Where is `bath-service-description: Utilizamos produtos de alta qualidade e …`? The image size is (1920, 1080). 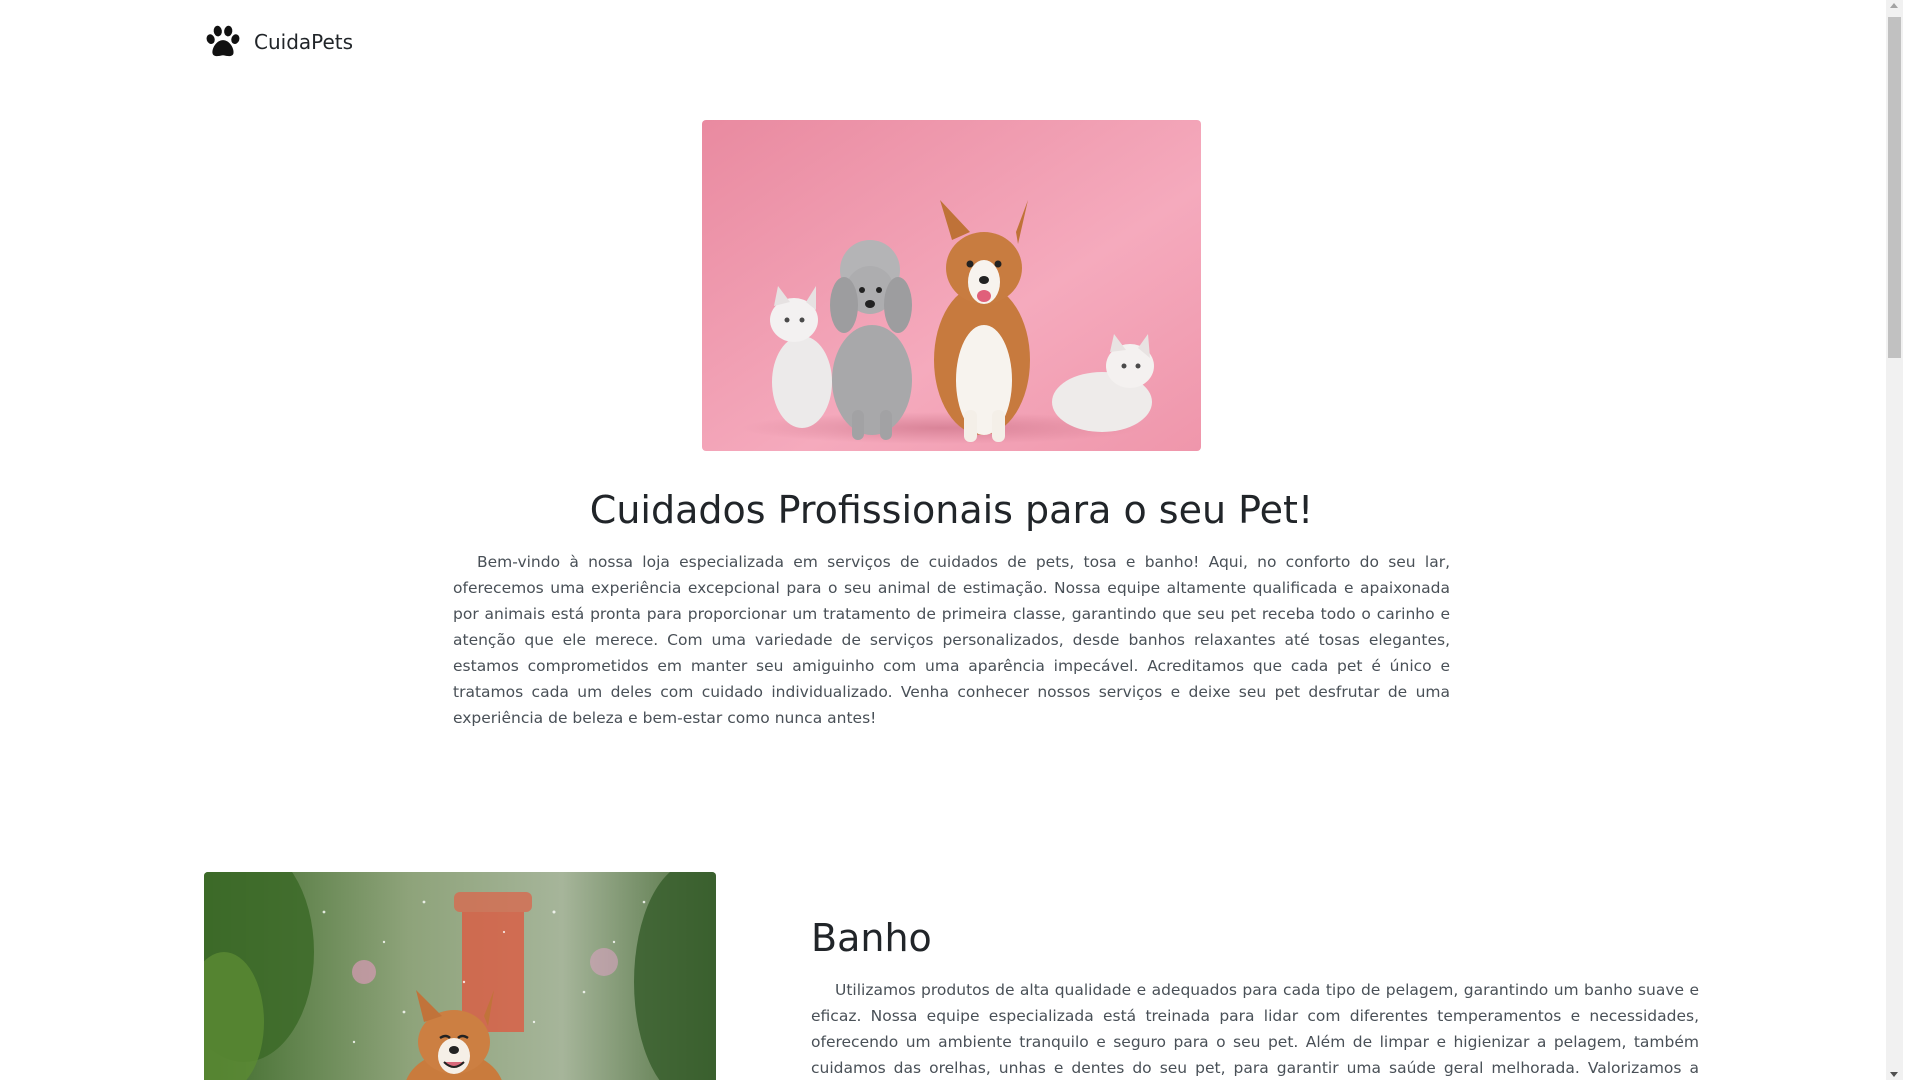 bath-service-description: Utilizamos produtos de alta qualidade e … is located at coordinates (1255, 1029).